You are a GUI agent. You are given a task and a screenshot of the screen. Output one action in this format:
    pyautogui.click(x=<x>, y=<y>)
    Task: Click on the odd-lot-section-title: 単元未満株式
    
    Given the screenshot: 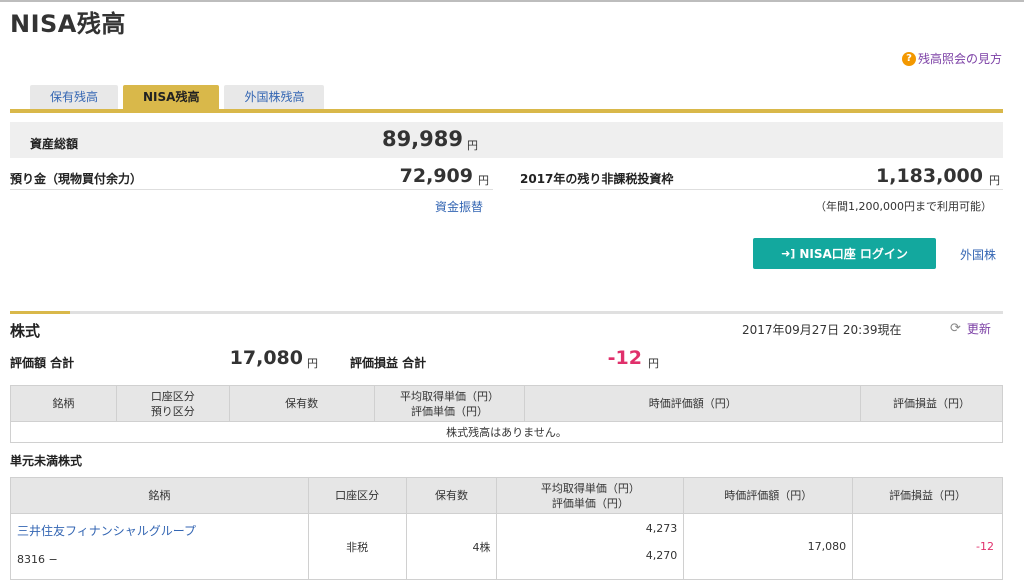 What is the action you would take?
    pyautogui.click(x=46, y=461)
    